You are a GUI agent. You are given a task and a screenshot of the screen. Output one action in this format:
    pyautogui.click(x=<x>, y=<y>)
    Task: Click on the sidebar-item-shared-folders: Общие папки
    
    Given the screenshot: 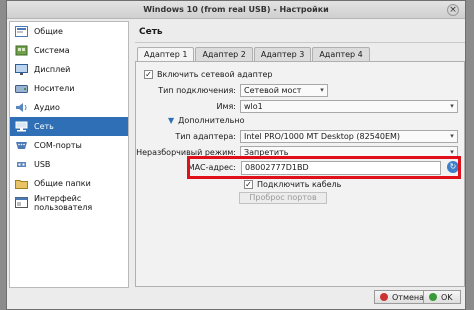 What is the action you would take?
    pyautogui.click(x=69, y=183)
    